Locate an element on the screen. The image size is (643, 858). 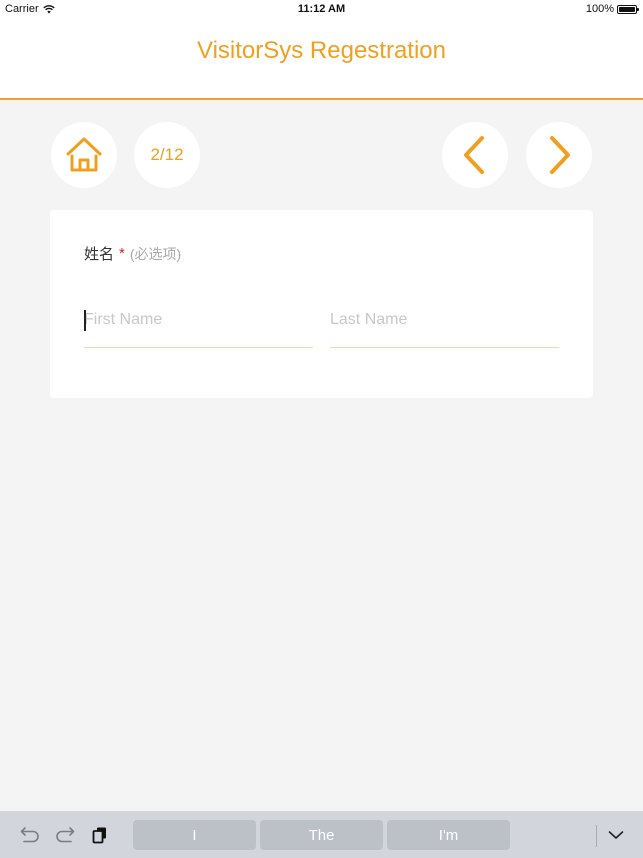
previous-button is located at coordinates (475, 155).